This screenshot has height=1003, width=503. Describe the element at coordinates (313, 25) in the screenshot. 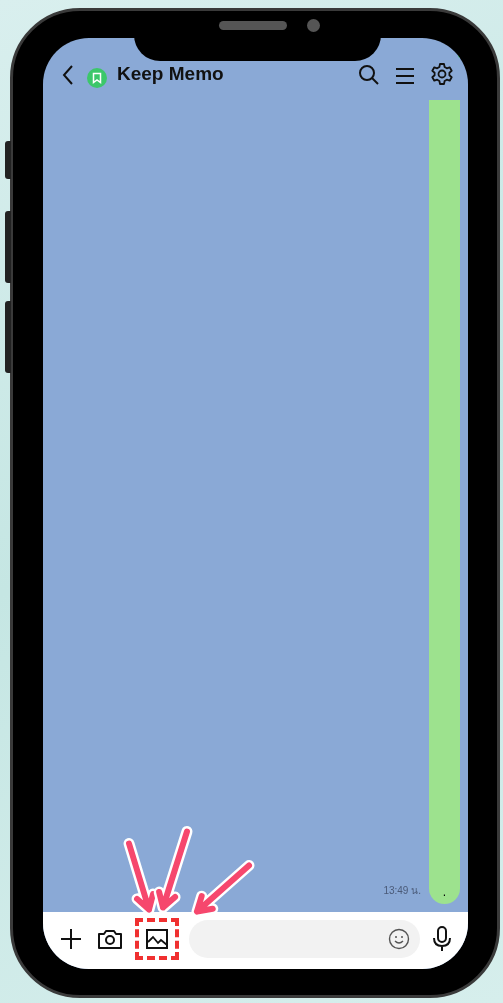

I see `front-camera` at that location.